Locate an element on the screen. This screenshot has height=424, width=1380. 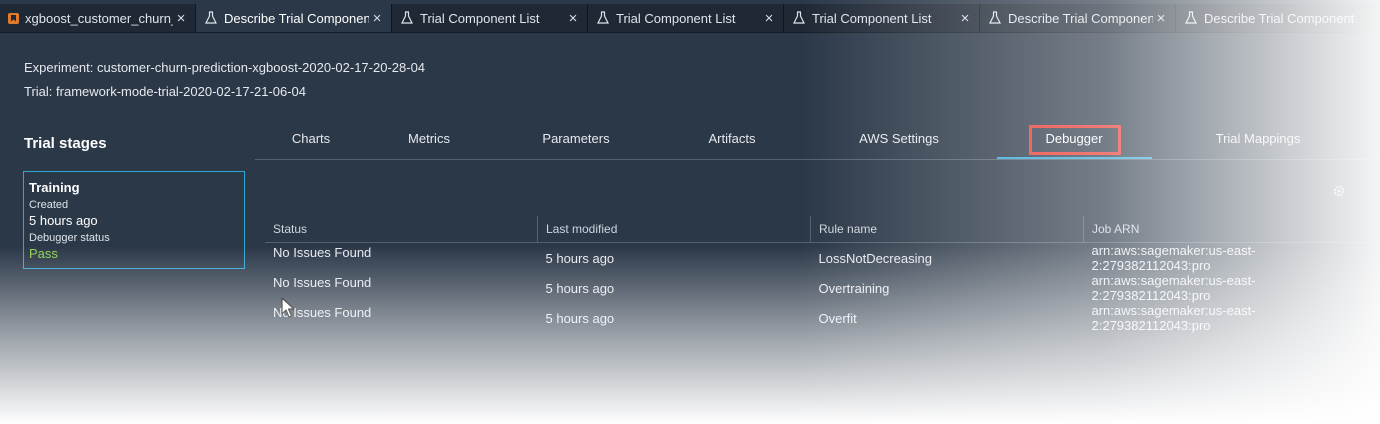
table-header-row: Status Last modified Rule name Job ARN is located at coordinates (822, 229).